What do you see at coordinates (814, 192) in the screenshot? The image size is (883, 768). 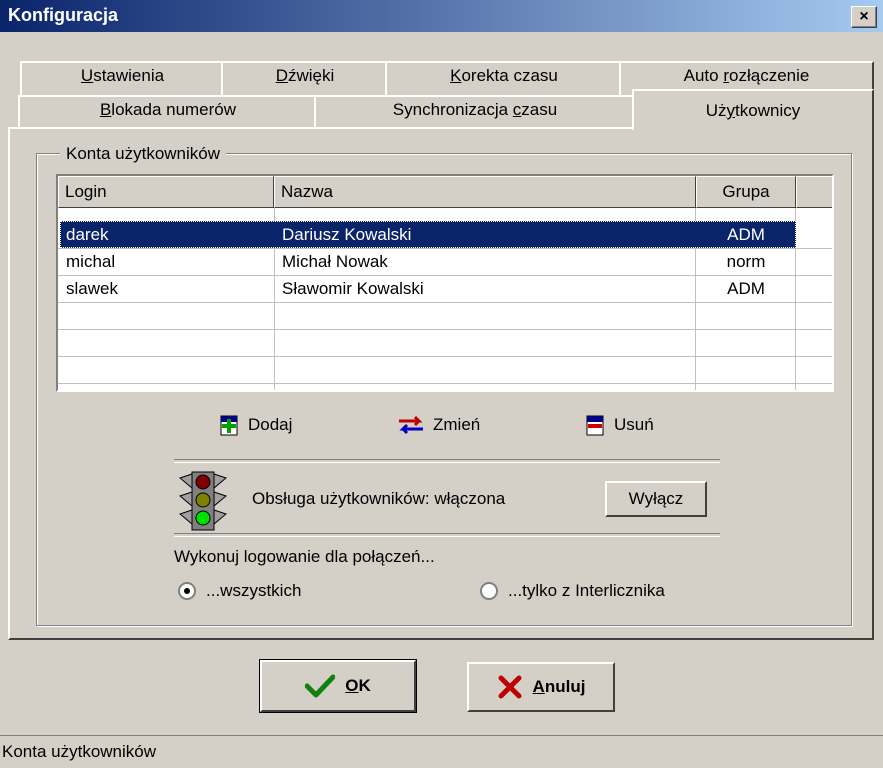 I see `column-header-filler` at bounding box center [814, 192].